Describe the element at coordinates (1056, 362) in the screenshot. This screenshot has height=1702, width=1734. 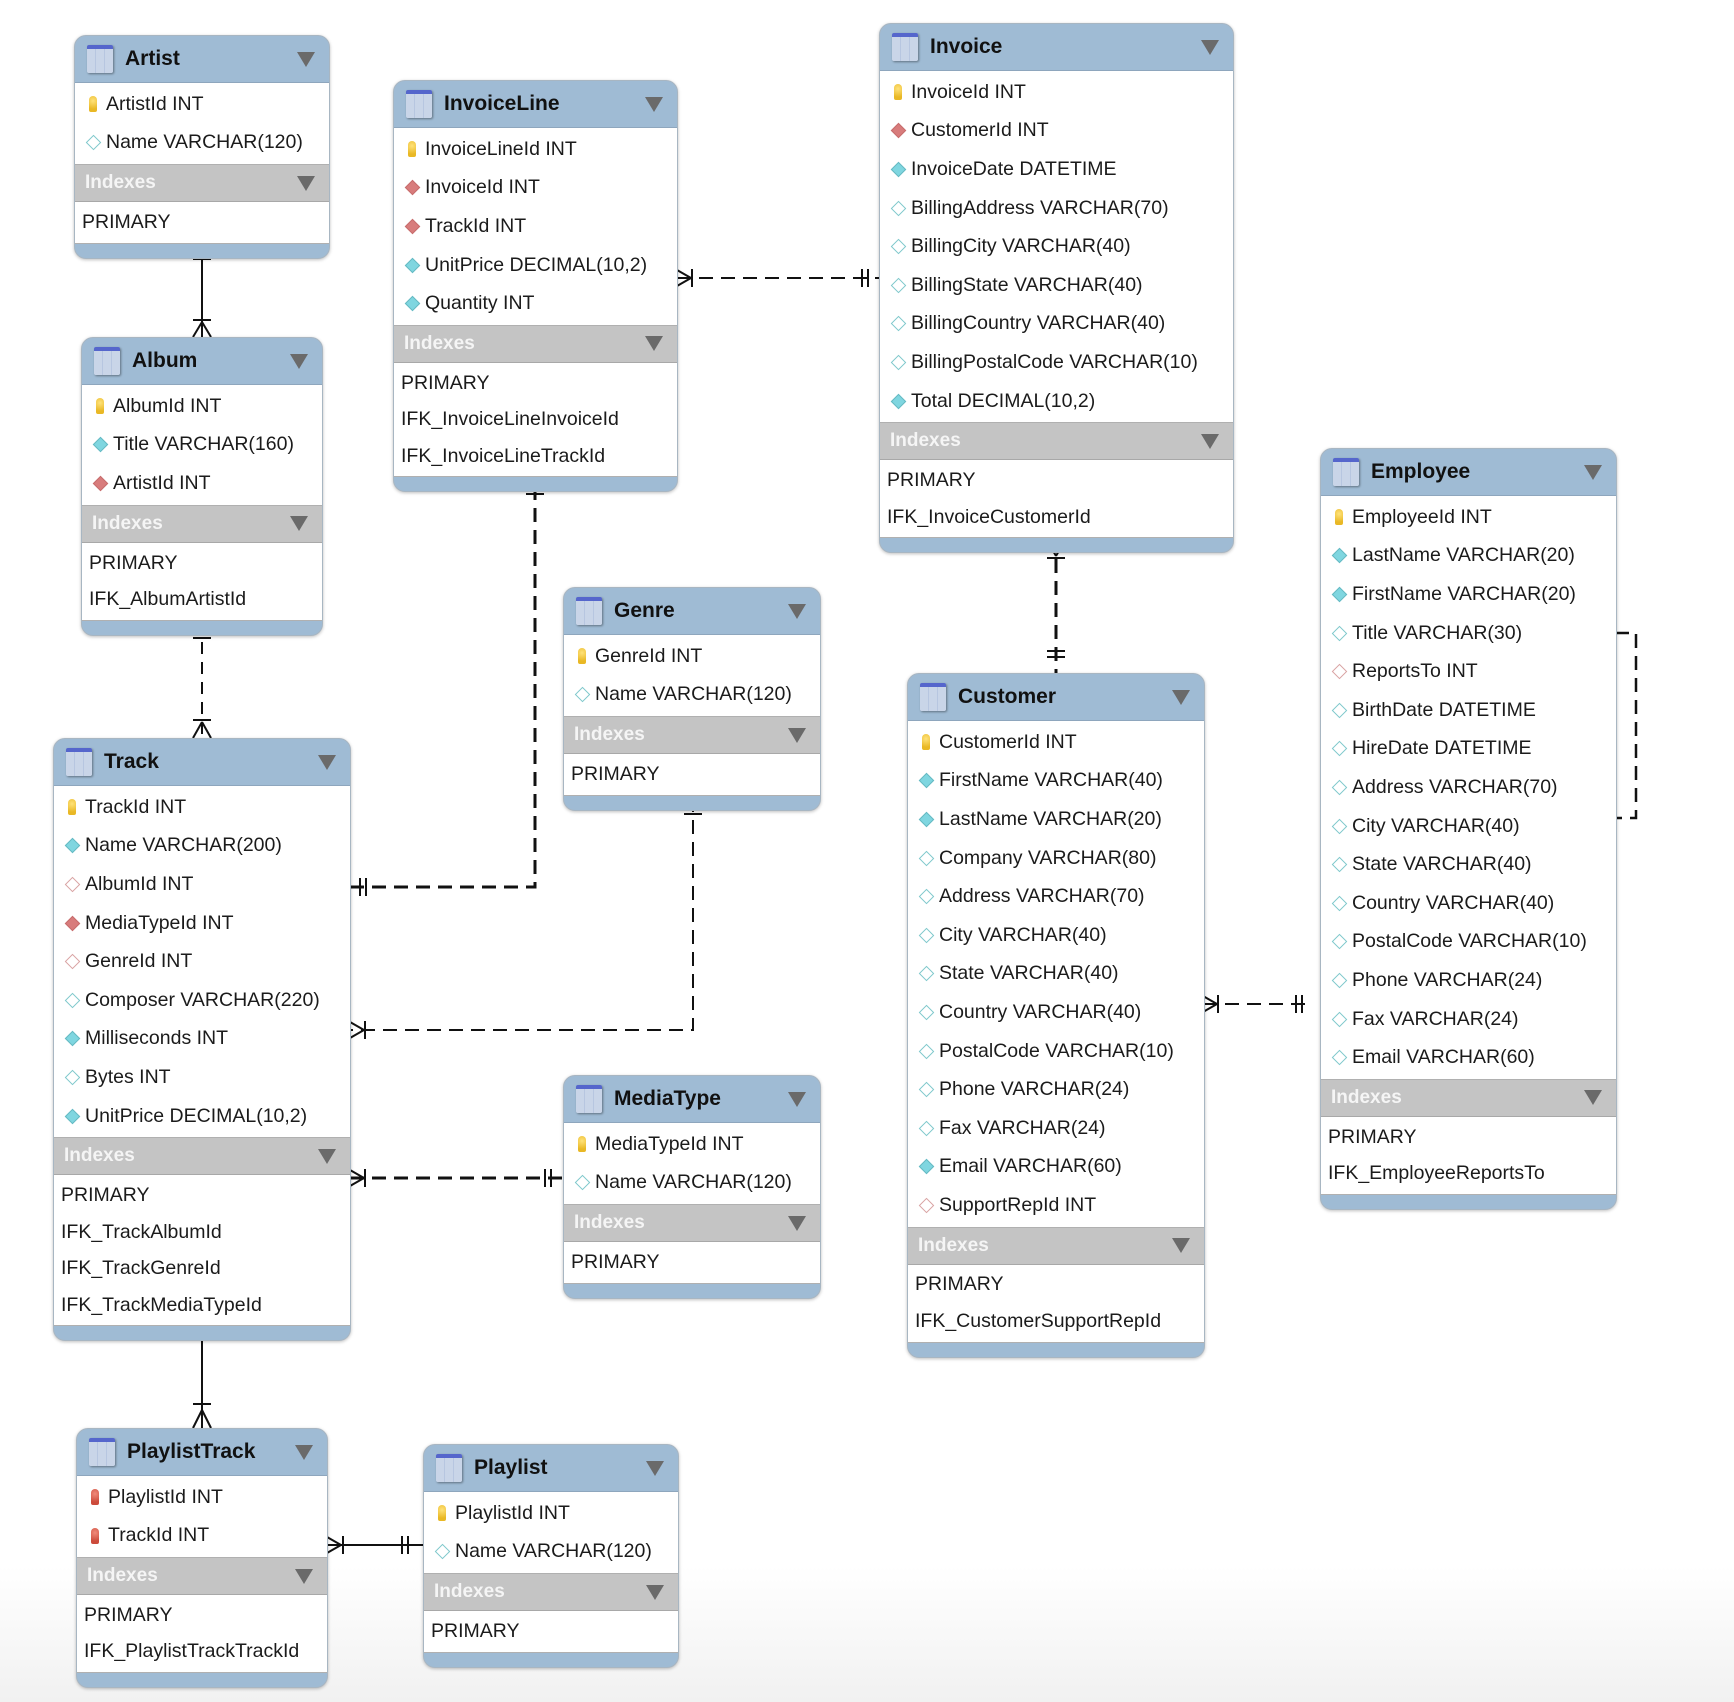
I see `column-row: BillingPostalCode VARCHAR(10)` at that location.